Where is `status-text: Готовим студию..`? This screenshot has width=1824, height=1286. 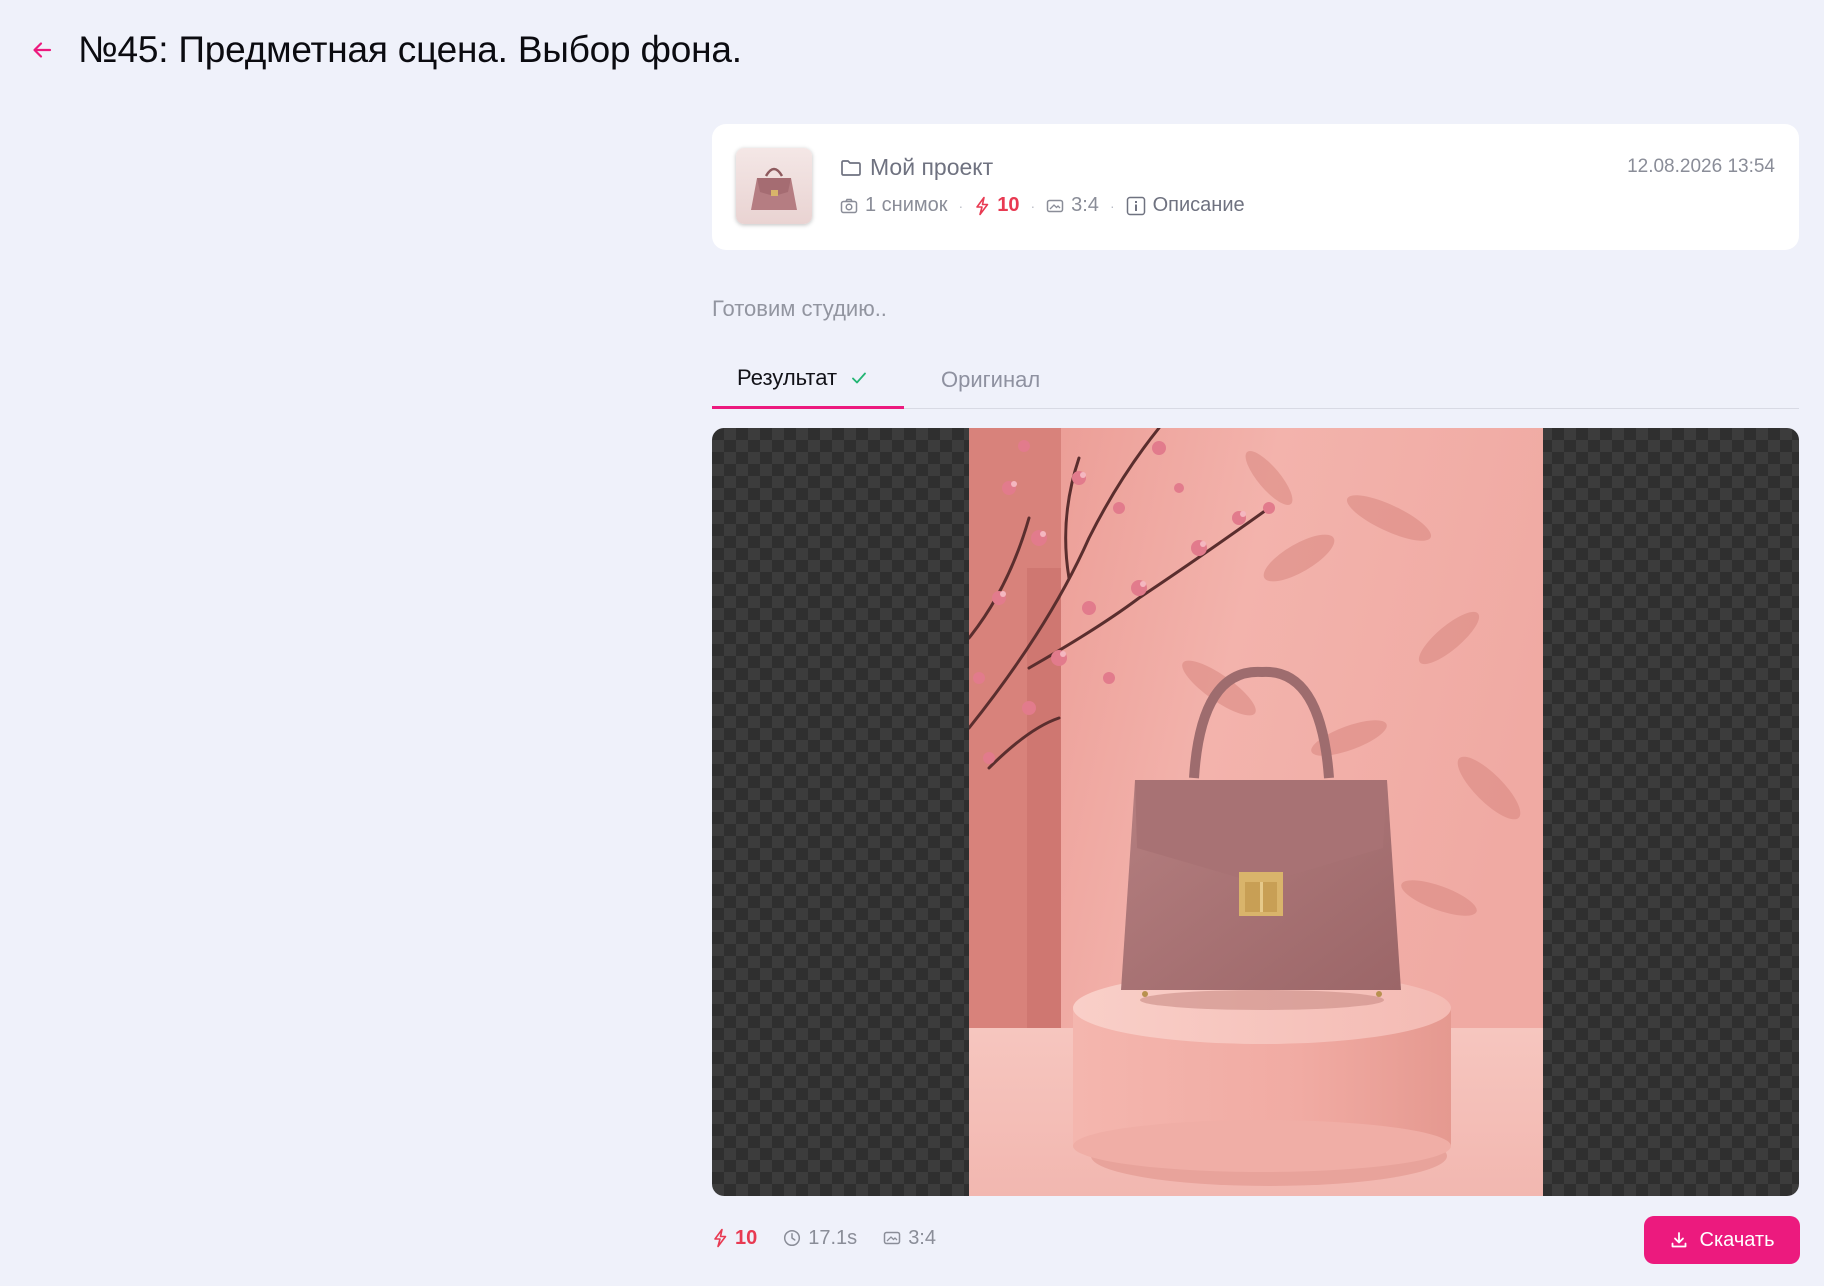
status-text: Готовим студию.. is located at coordinates (799, 308).